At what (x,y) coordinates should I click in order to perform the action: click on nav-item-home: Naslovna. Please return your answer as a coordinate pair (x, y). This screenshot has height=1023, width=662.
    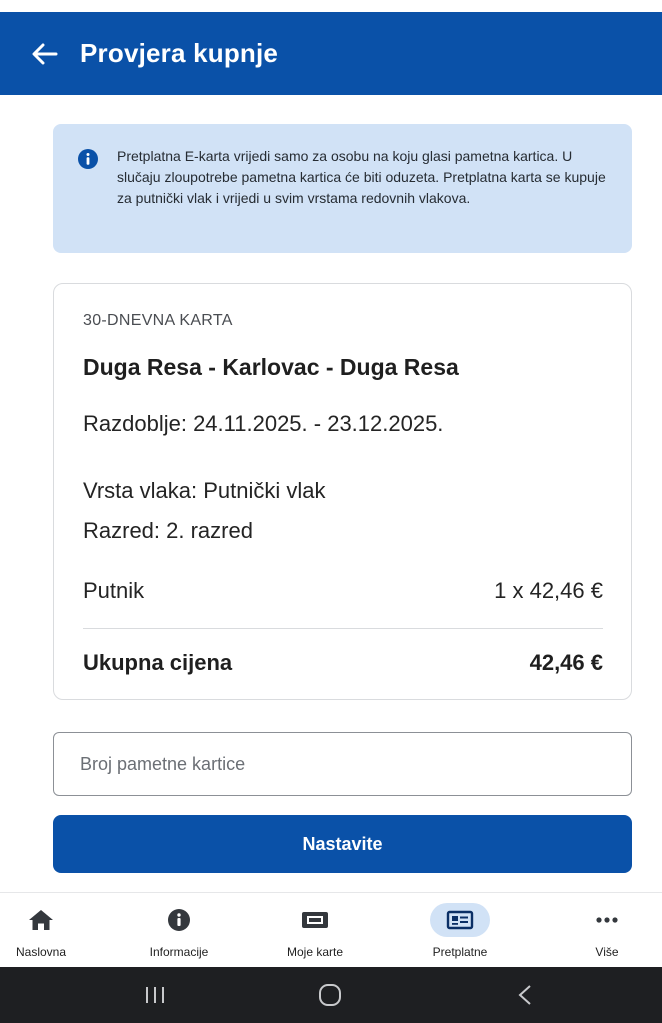
    Looking at the image, I should click on (48, 930).